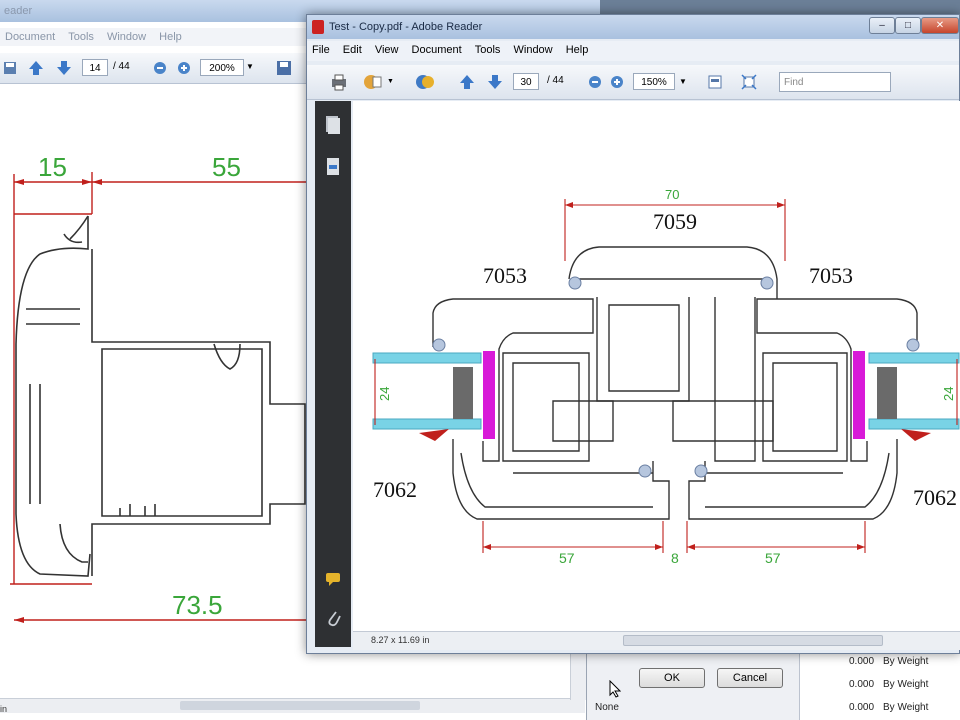 The width and height of the screenshot is (960, 720). What do you see at coordinates (437, 50) in the screenshot?
I see `menu-document: Document` at bounding box center [437, 50].